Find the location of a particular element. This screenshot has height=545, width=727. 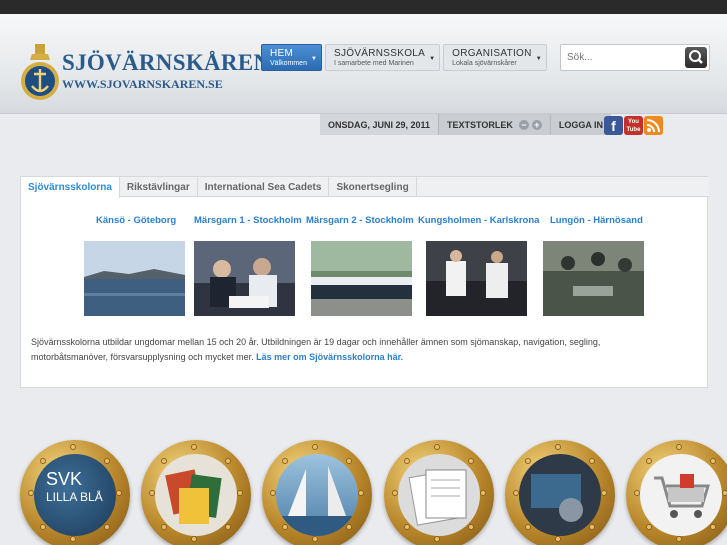

shopping-cart-icon is located at coordinates (682, 496).